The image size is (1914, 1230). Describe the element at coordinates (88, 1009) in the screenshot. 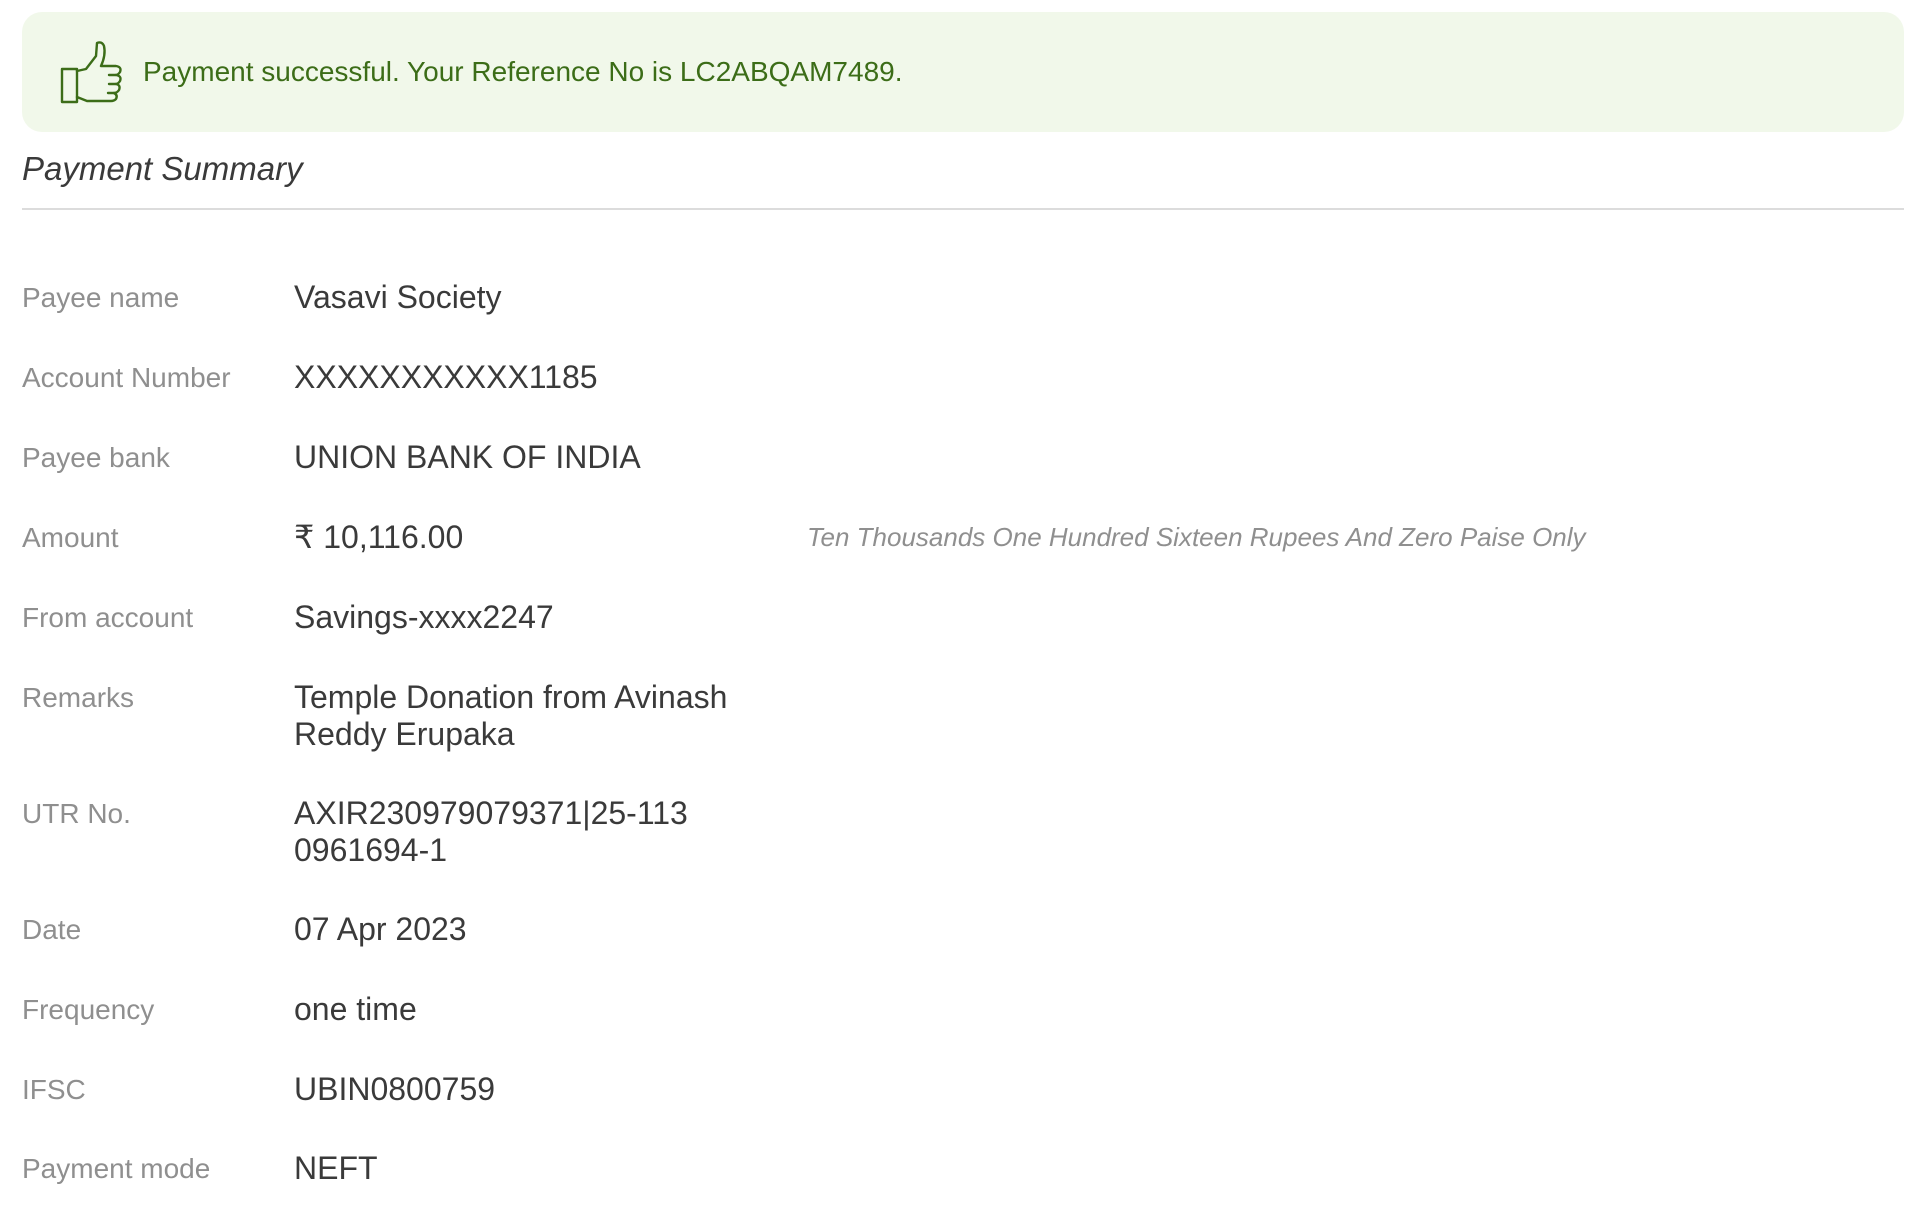

I see `frequency-label: Frequency` at that location.